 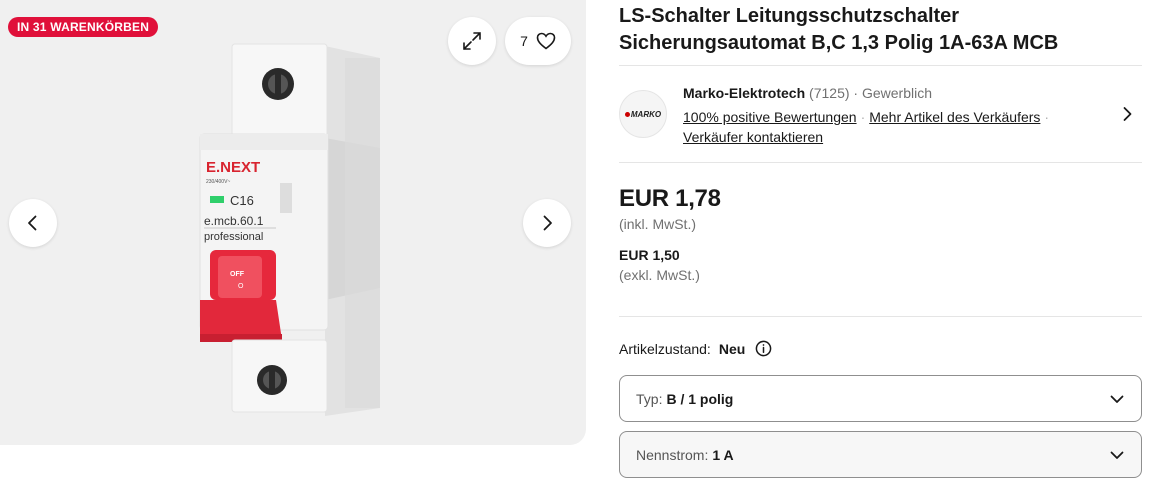 I want to click on voltage-label: 230/400V~, so click(x=218, y=182).